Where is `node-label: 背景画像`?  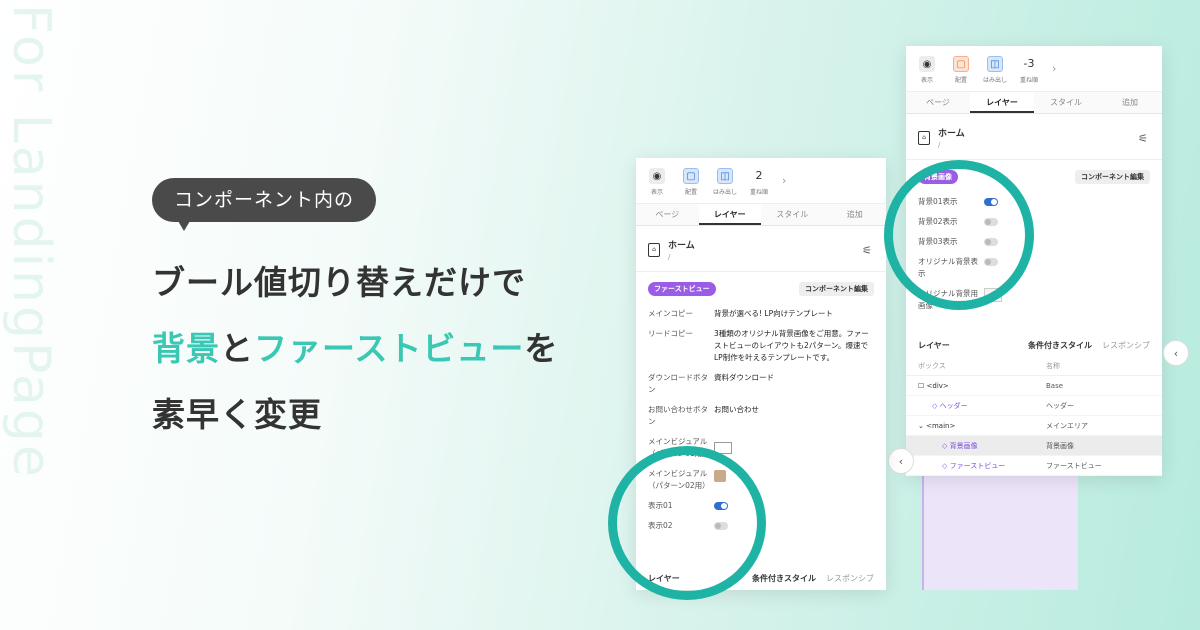
node-label: 背景画像 is located at coordinates (963, 445).